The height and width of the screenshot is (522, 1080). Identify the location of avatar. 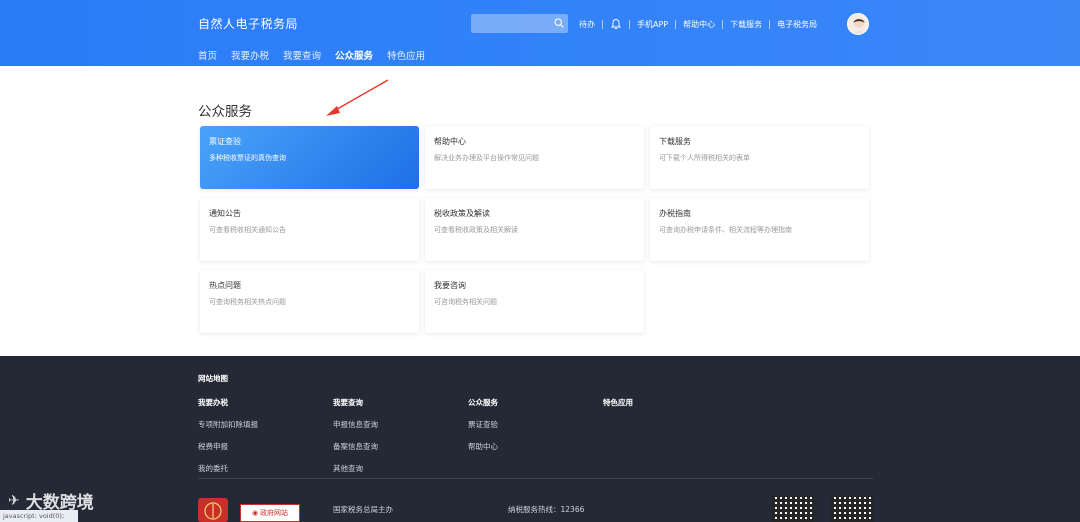
(858, 24).